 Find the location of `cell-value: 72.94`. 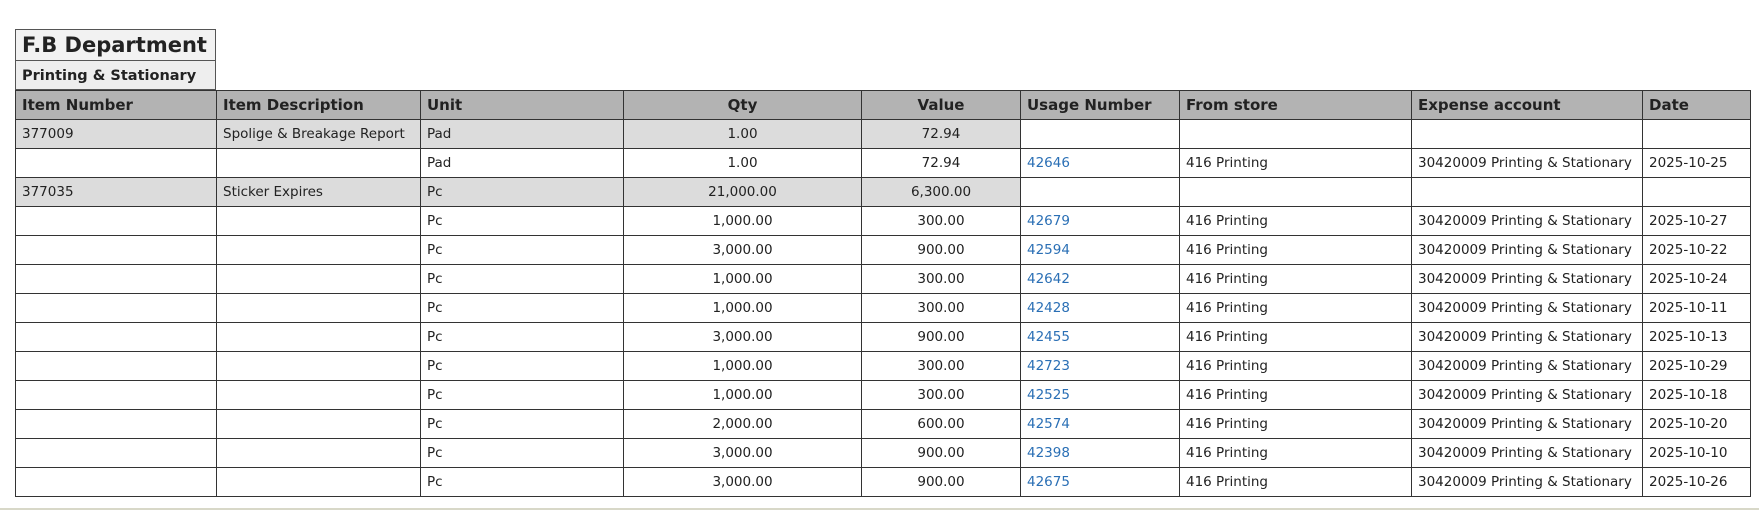

cell-value: 72.94 is located at coordinates (941, 163).